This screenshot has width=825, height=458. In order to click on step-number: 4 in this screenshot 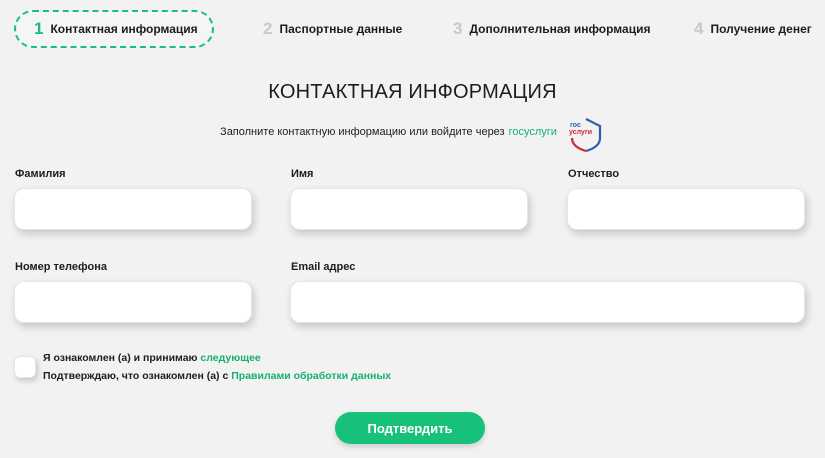, I will do `click(699, 28)`.